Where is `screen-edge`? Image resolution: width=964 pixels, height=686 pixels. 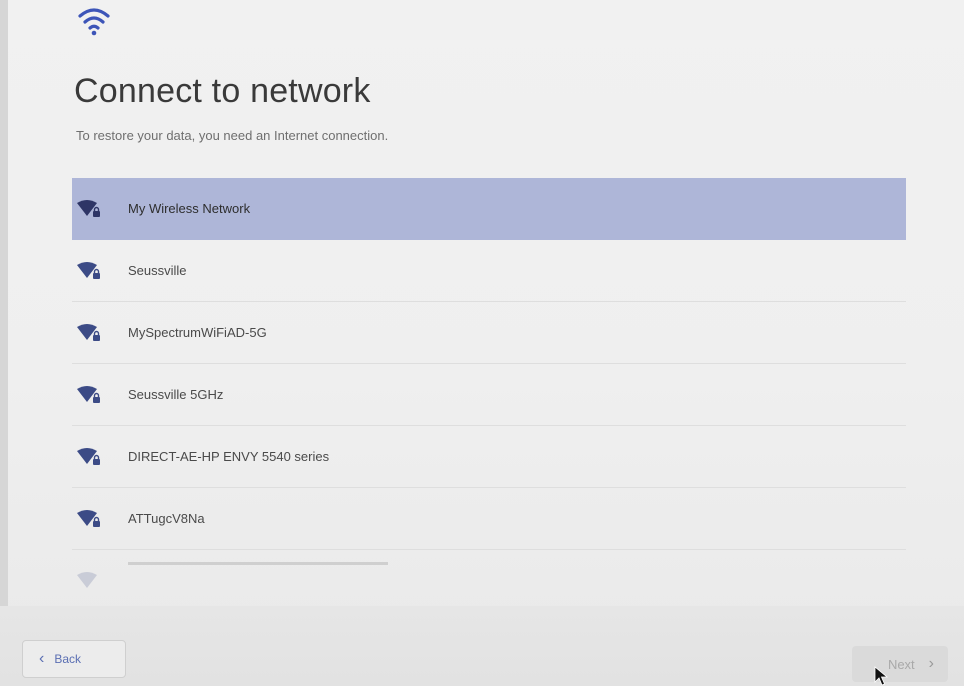 screen-edge is located at coordinates (4, 343).